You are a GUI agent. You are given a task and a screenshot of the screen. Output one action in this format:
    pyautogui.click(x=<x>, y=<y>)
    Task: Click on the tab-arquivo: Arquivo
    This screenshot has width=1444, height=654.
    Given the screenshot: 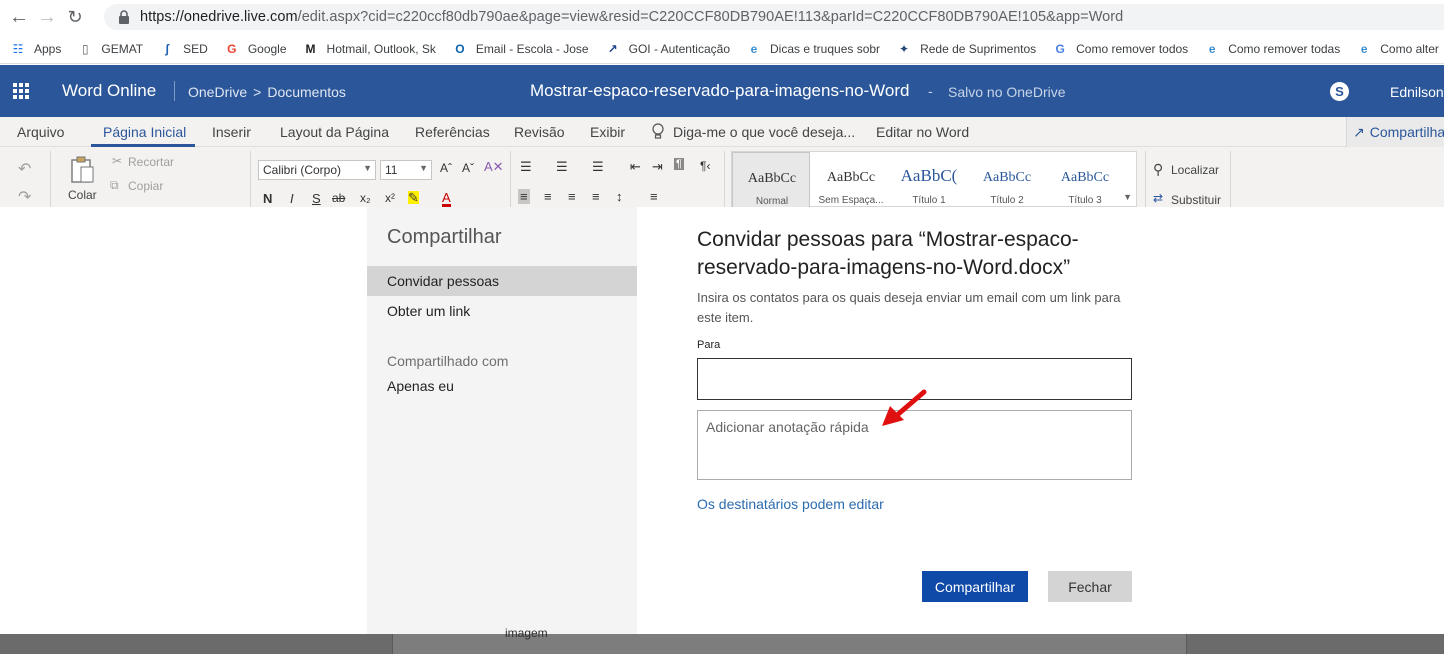 What is the action you would take?
    pyautogui.click(x=40, y=132)
    